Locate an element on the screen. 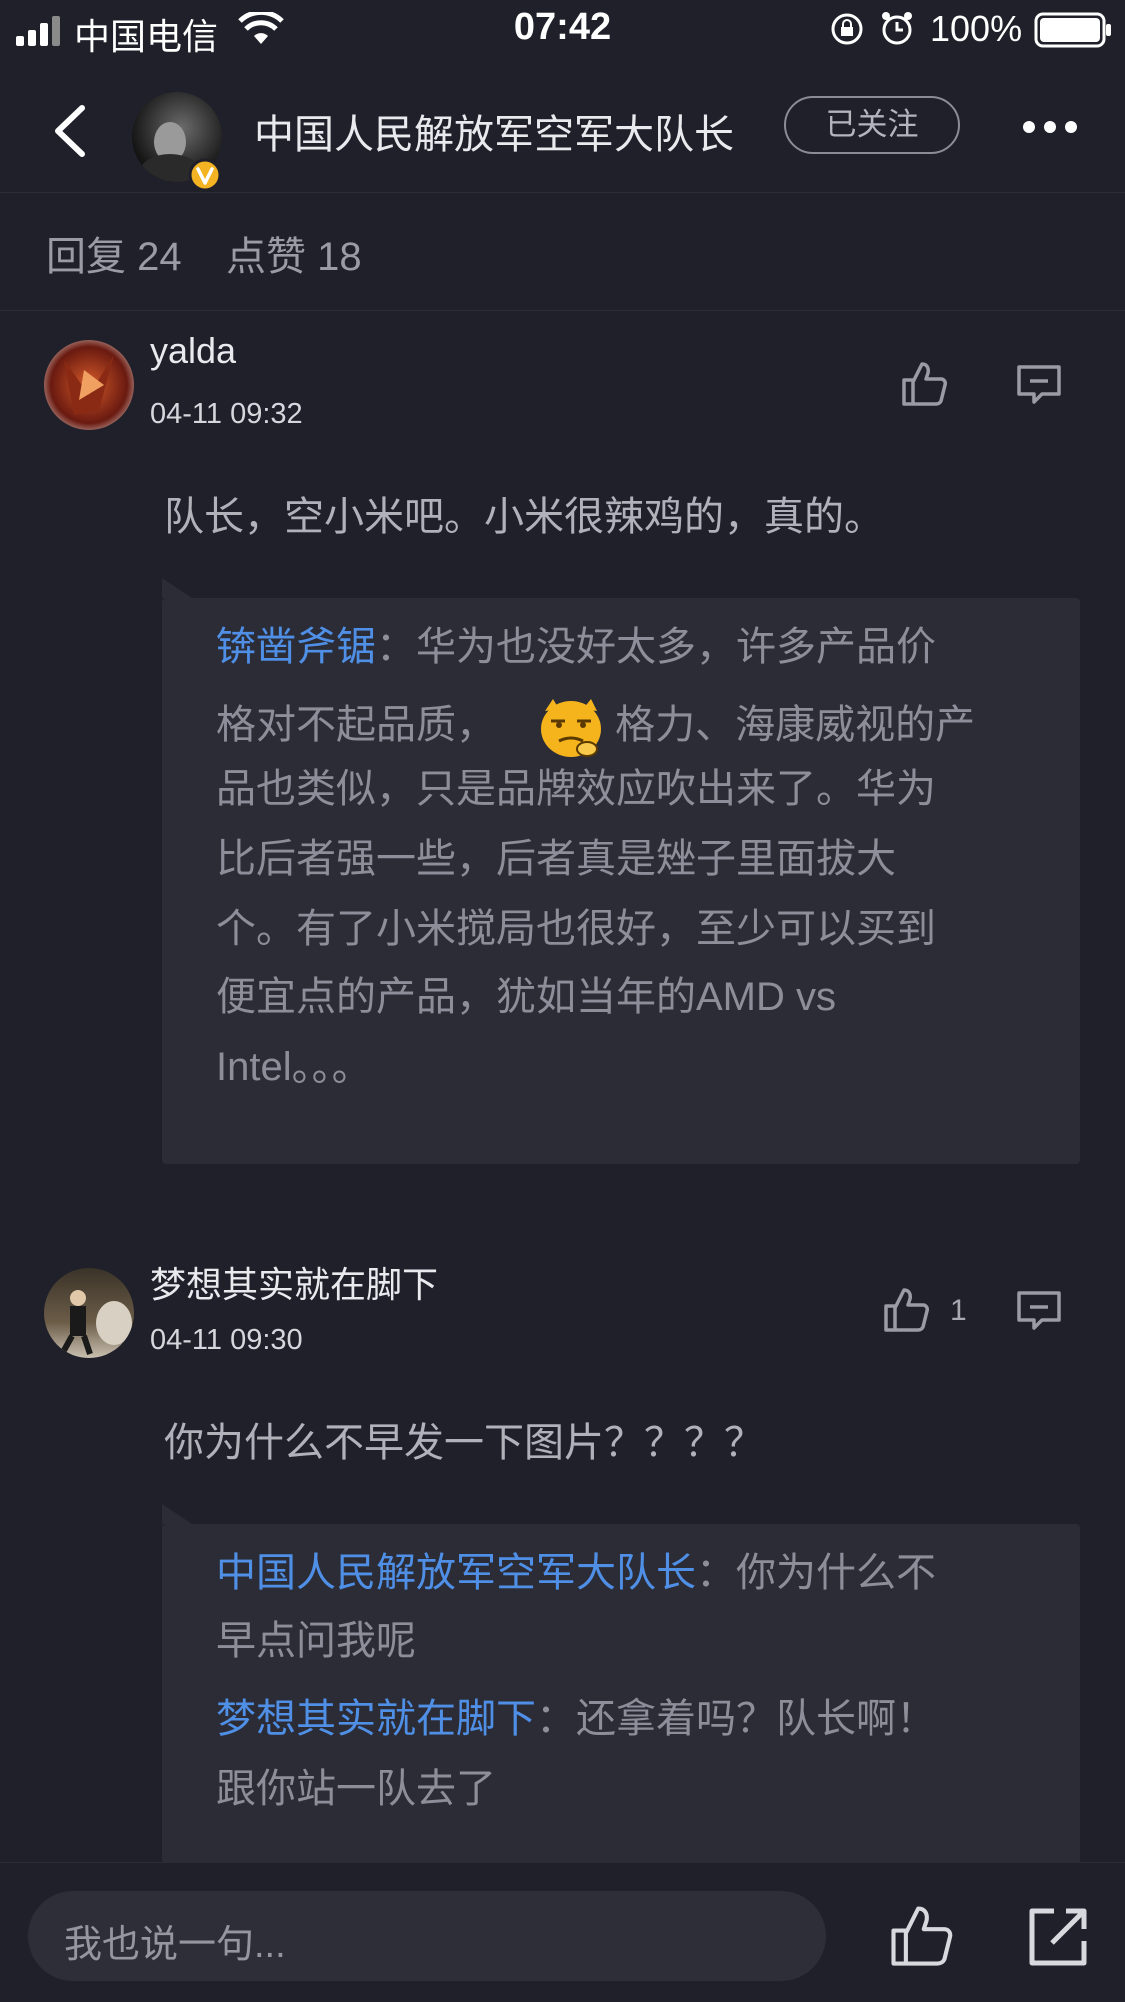 The height and width of the screenshot is (2002, 1125). reply-line: 比后者强一些，后者真是矬子里面拔大 is located at coordinates (556, 859).